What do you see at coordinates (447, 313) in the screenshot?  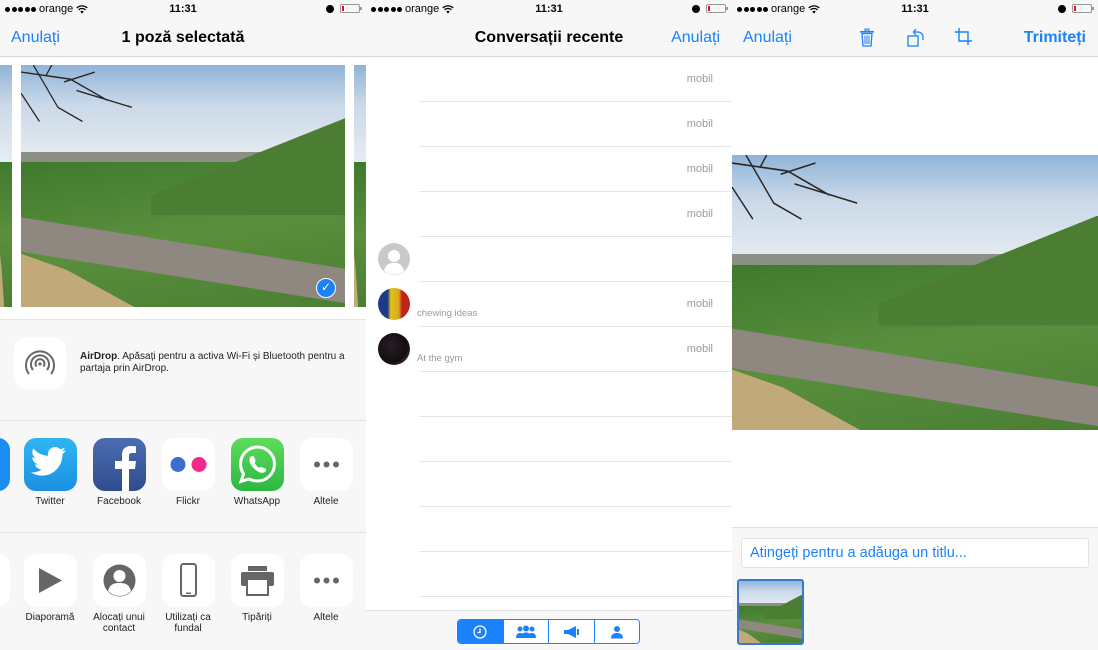 I see `contact-status: chewing ideas` at bounding box center [447, 313].